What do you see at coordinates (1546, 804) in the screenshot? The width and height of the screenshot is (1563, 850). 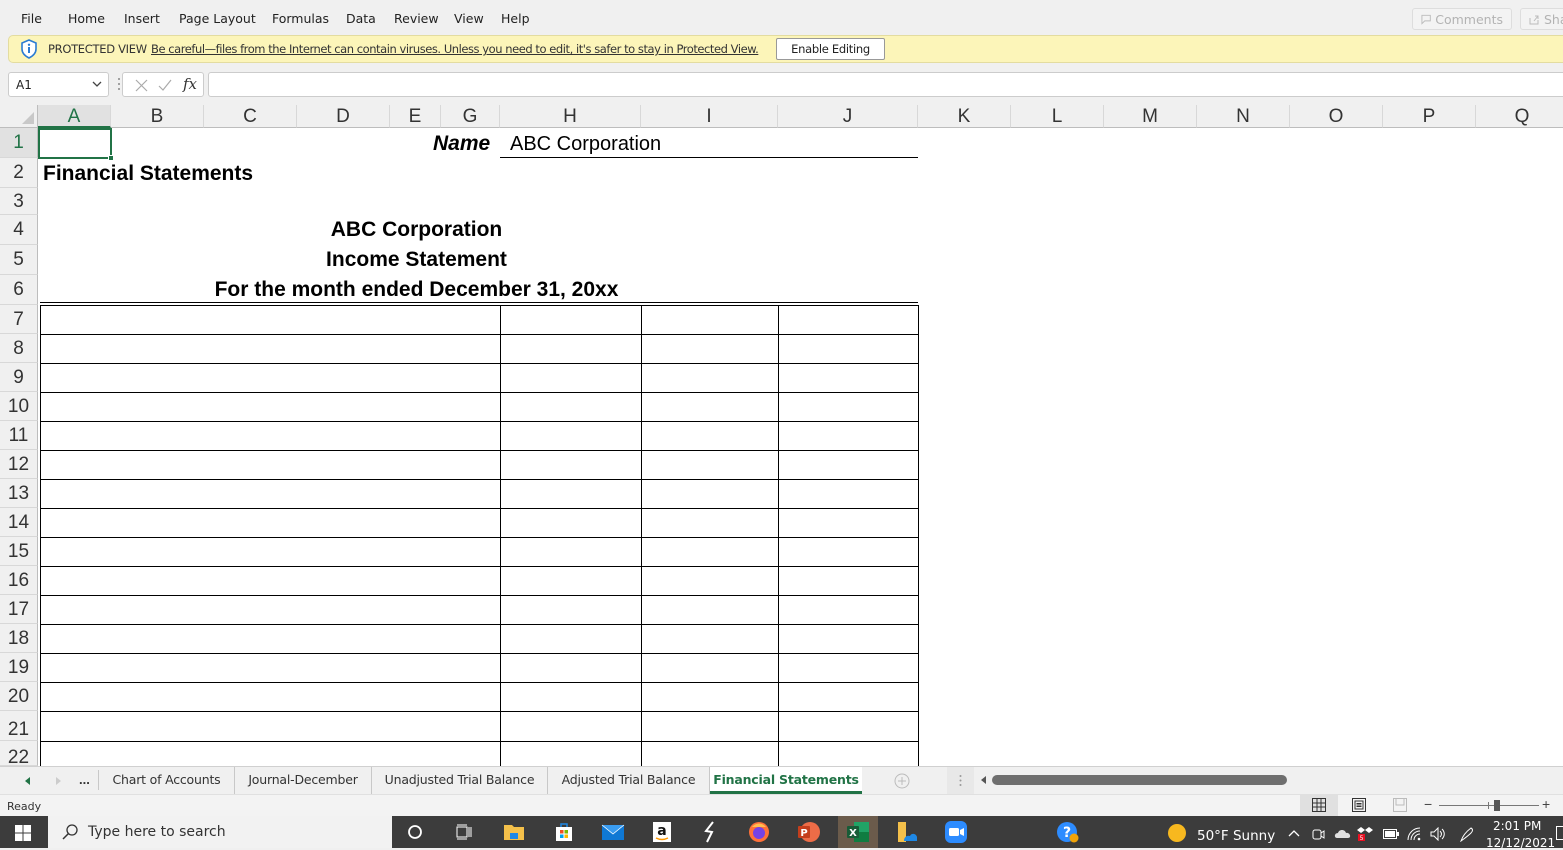 I see `zoom-in-button: +` at bounding box center [1546, 804].